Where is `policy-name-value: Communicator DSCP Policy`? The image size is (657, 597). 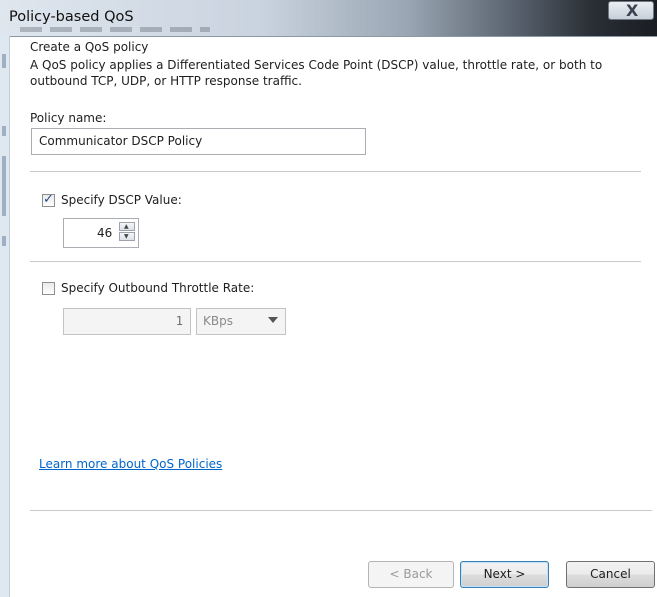 policy-name-value: Communicator DSCP Policy is located at coordinates (121, 141).